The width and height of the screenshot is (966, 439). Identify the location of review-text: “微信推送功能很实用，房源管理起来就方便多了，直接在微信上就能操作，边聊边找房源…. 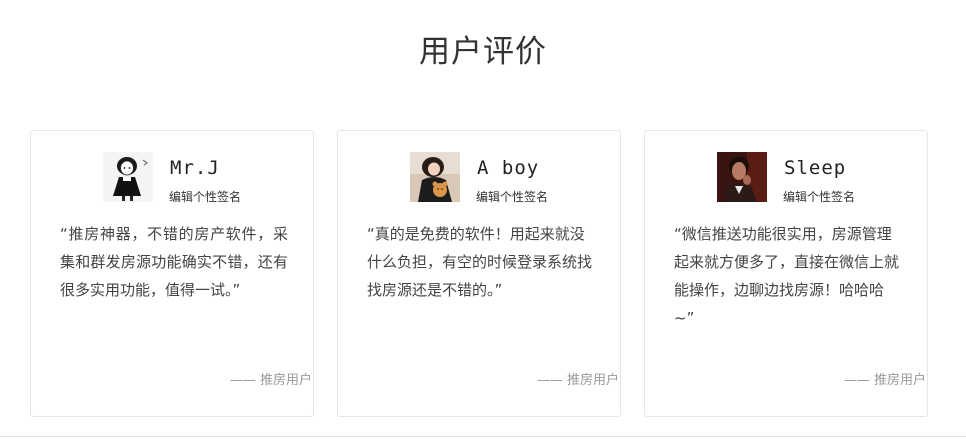
(787, 276).